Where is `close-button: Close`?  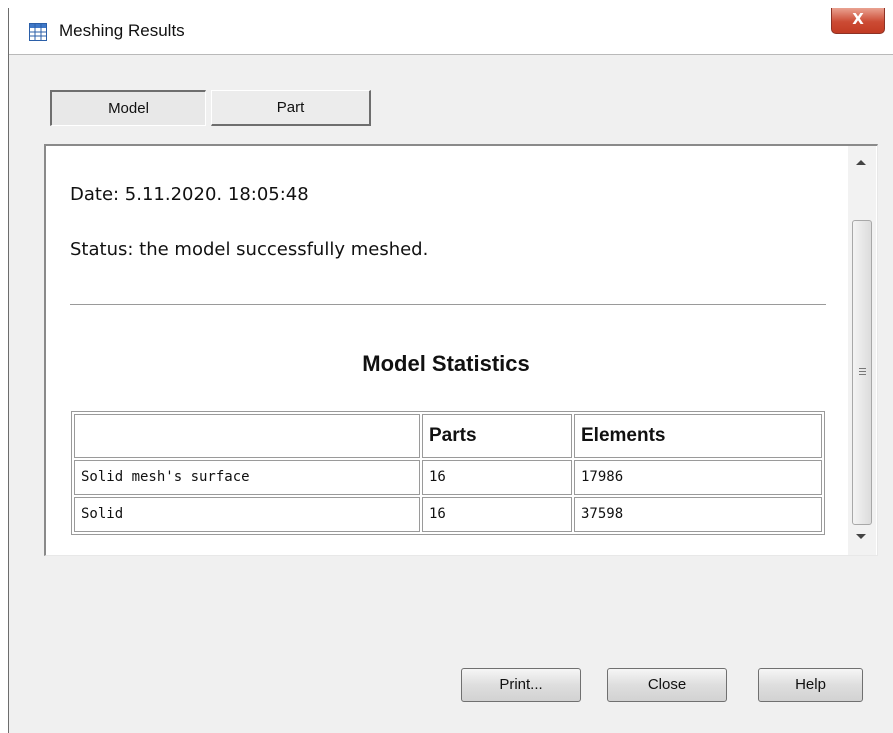
close-button: Close is located at coordinates (667, 685).